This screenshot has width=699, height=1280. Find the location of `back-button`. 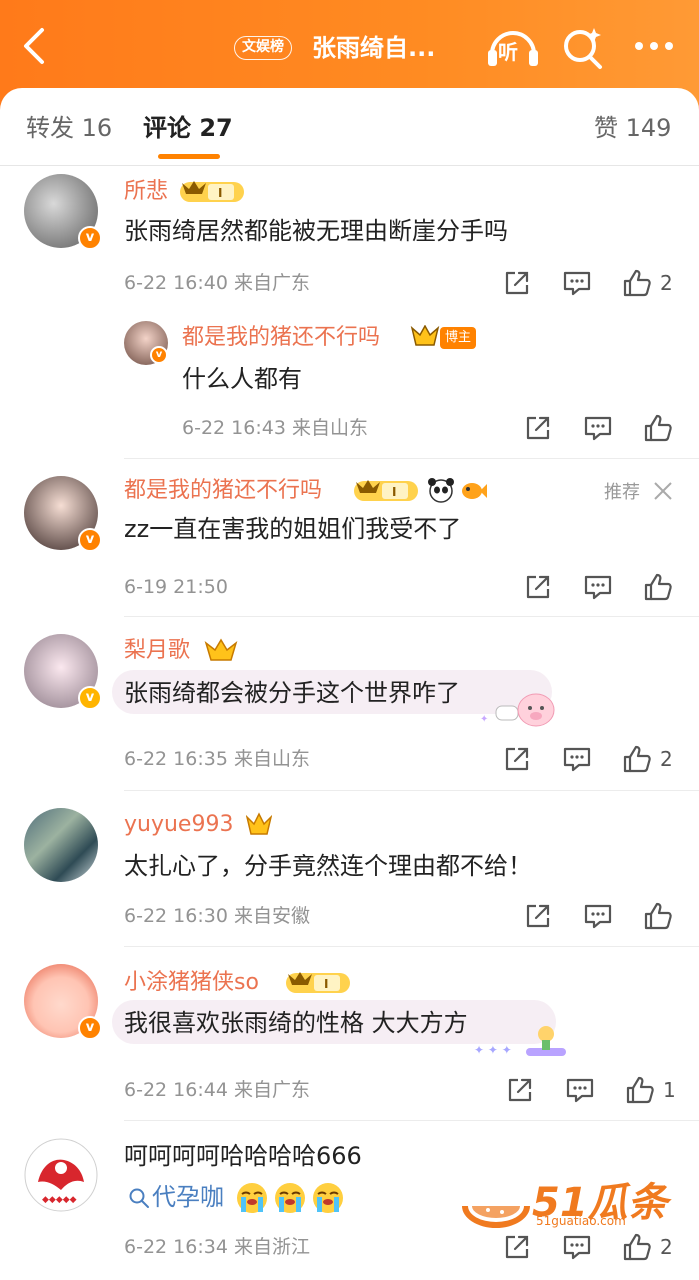

back-button is located at coordinates (36, 46).